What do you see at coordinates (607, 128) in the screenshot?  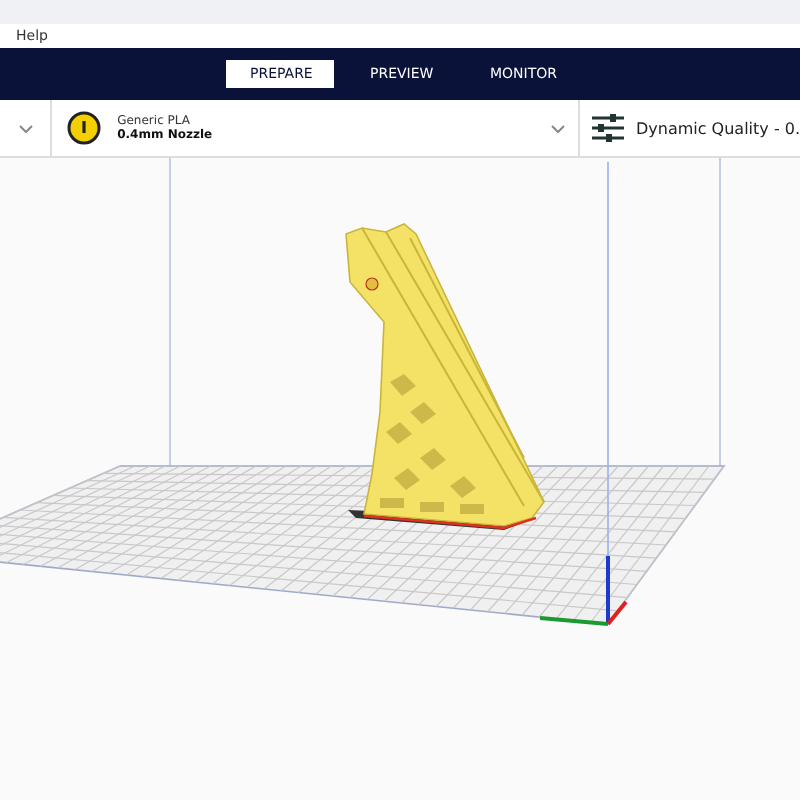 I see `sliders-icon` at bounding box center [607, 128].